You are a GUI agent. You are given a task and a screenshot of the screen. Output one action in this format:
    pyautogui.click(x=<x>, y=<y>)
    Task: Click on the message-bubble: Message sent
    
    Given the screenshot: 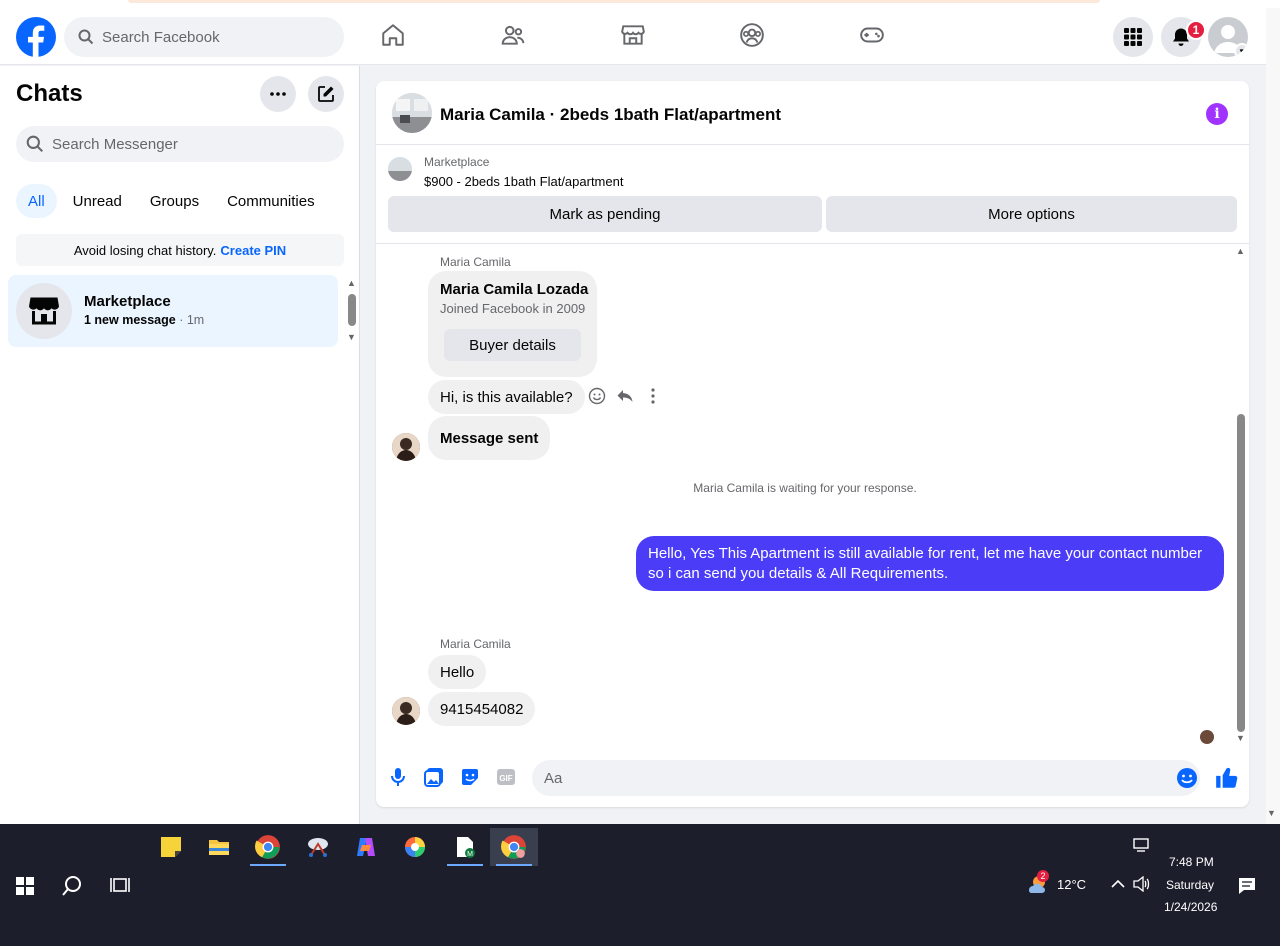 What is the action you would take?
    pyautogui.click(x=489, y=438)
    